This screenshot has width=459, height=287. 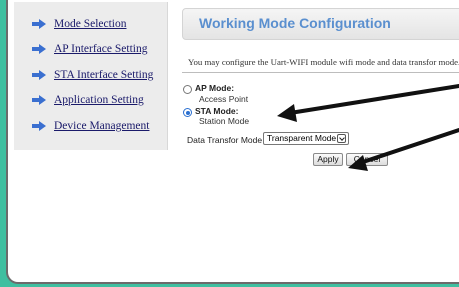 What do you see at coordinates (295, 23) in the screenshot?
I see `page-title: Working Mode Configuration` at bounding box center [295, 23].